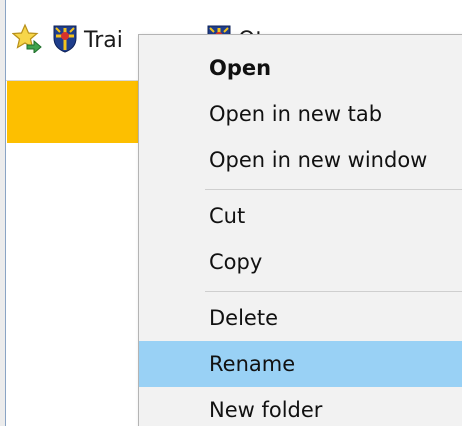 The image size is (462, 426). What do you see at coordinates (65, 40) in the screenshot?
I see `crest-shield-icon` at bounding box center [65, 40].